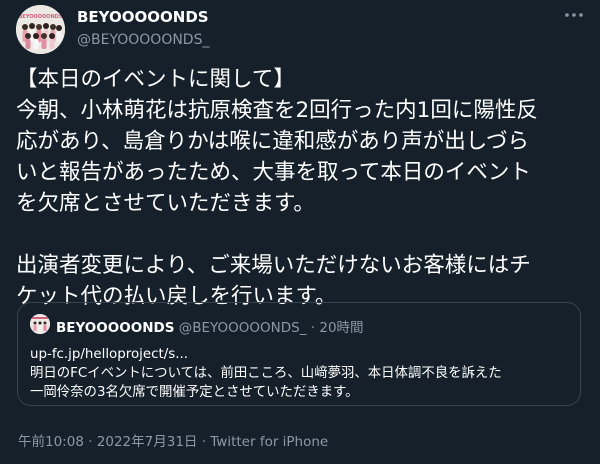 The image size is (600, 464). What do you see at coordinates (242, 328) in the screenshot?
I see `quoted-author-handle: @BEYOOOOONDS_` at bounding box center [242, 328].